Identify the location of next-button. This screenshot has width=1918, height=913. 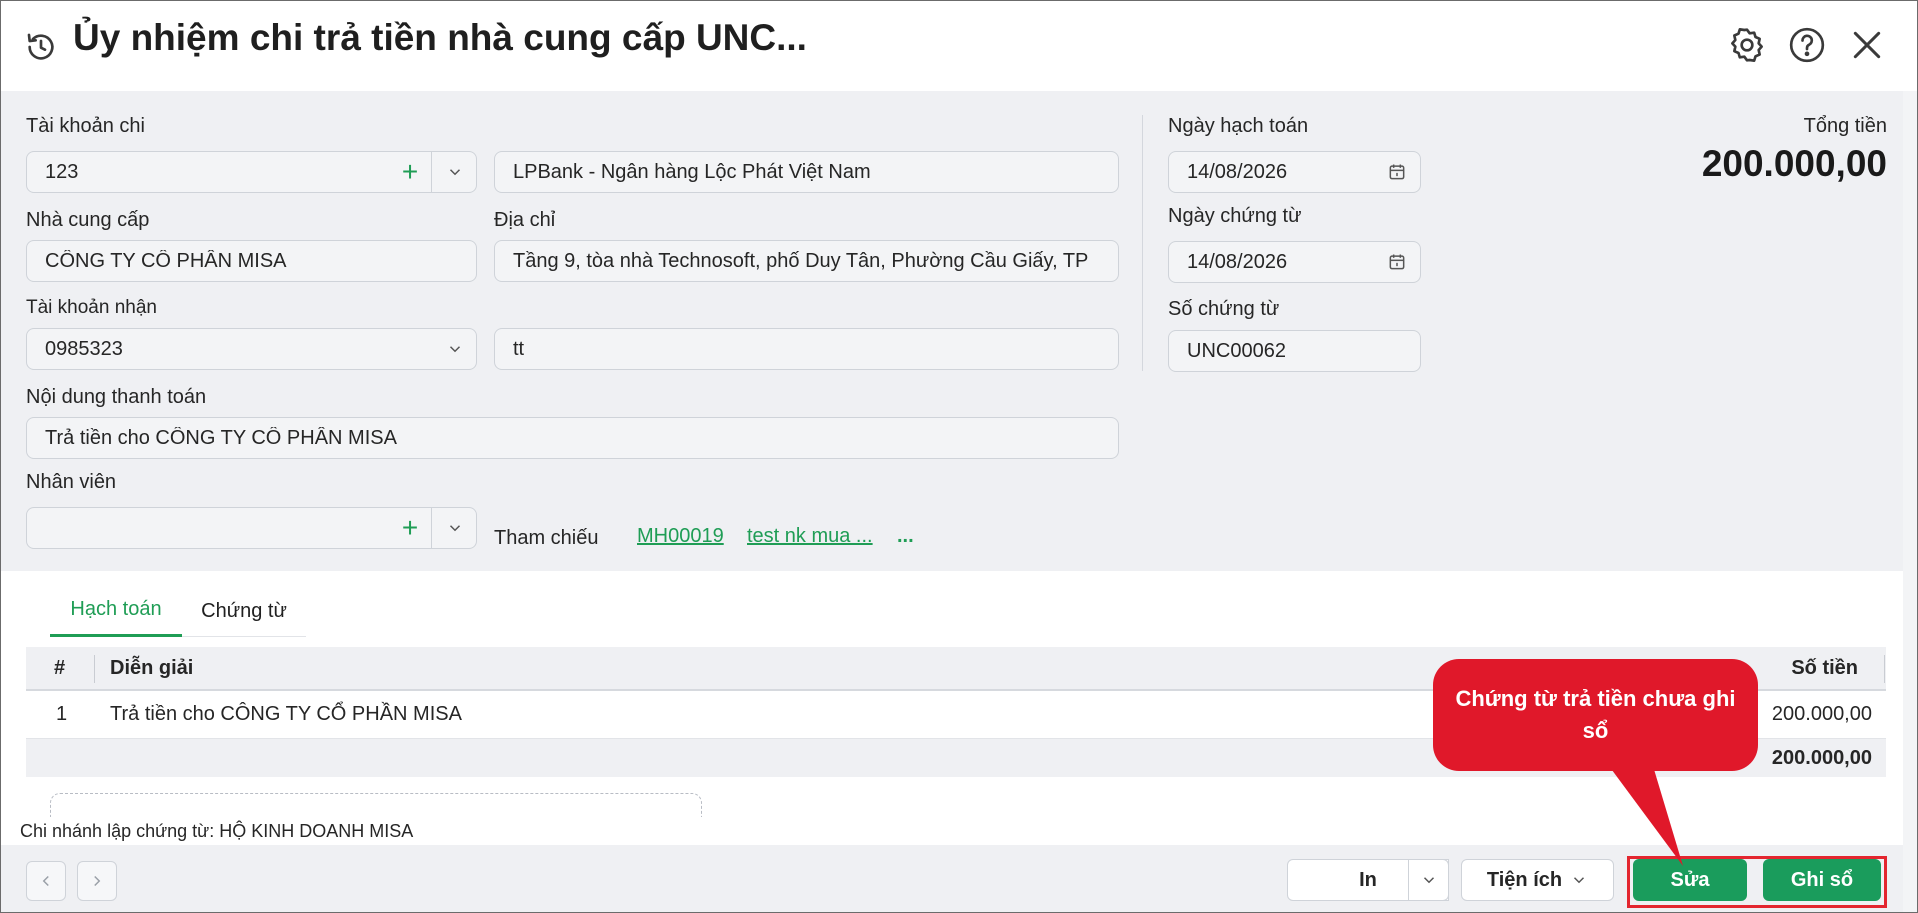
(97, 881).